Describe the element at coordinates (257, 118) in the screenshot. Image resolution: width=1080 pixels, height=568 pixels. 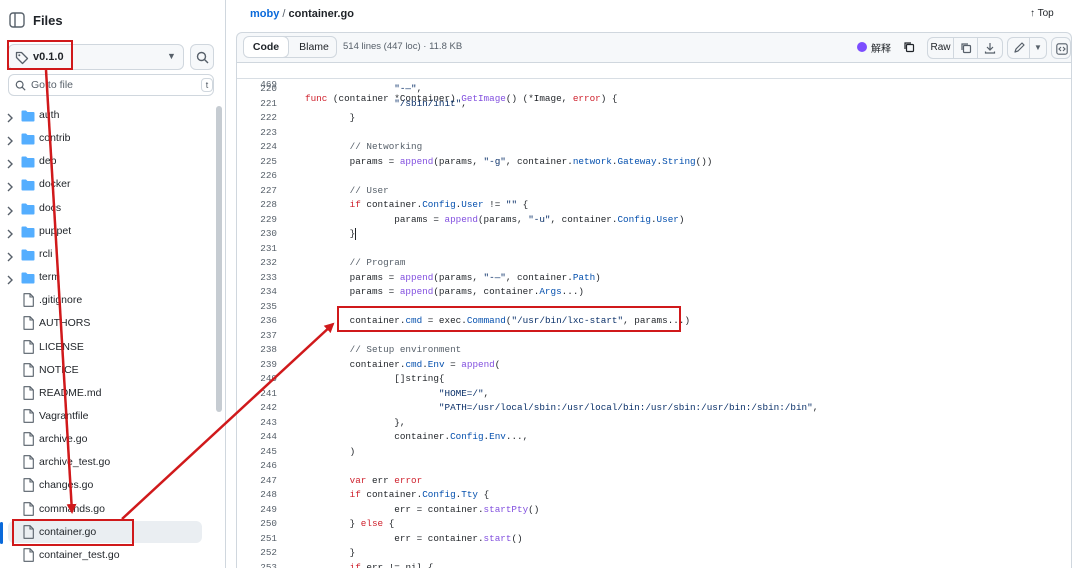
I see `line-number: 222` at that location.